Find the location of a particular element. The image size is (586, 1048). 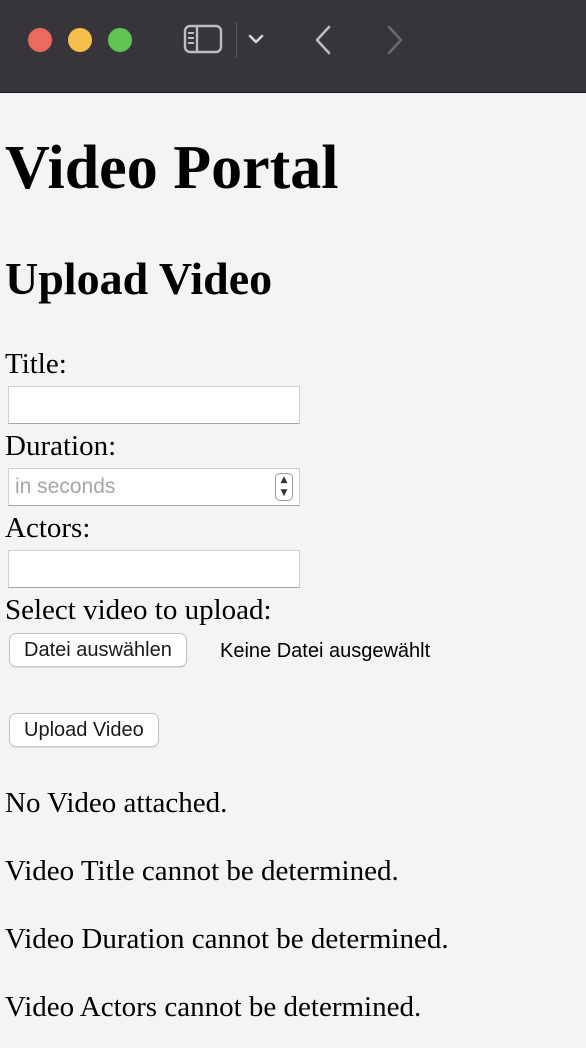

actors-label: Actors: is located at coordinates (48, 528).